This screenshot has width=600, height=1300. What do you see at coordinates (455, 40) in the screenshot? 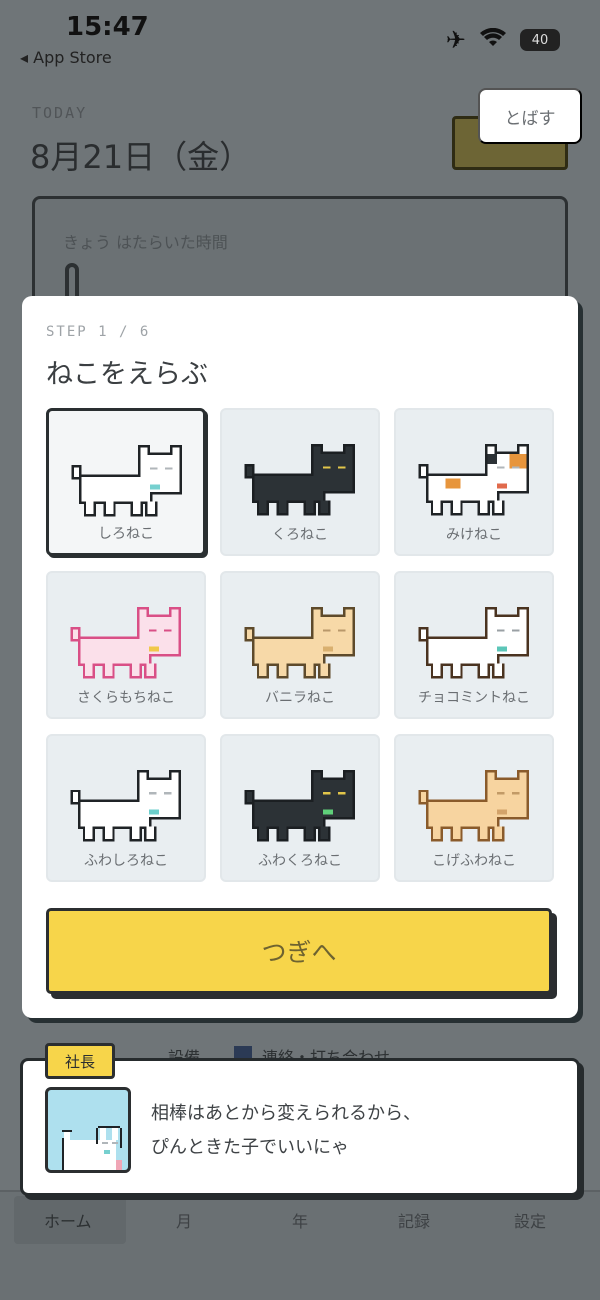
I see `airplane-mode-icon: ✈` at bounding box center [455, 40].